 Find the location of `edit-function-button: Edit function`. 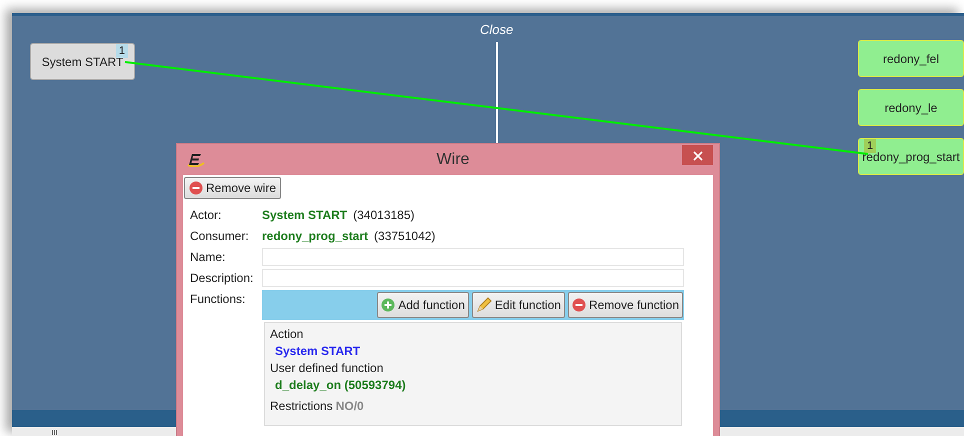

edit-function-button: Edit function is located at coordinates (518, 305).